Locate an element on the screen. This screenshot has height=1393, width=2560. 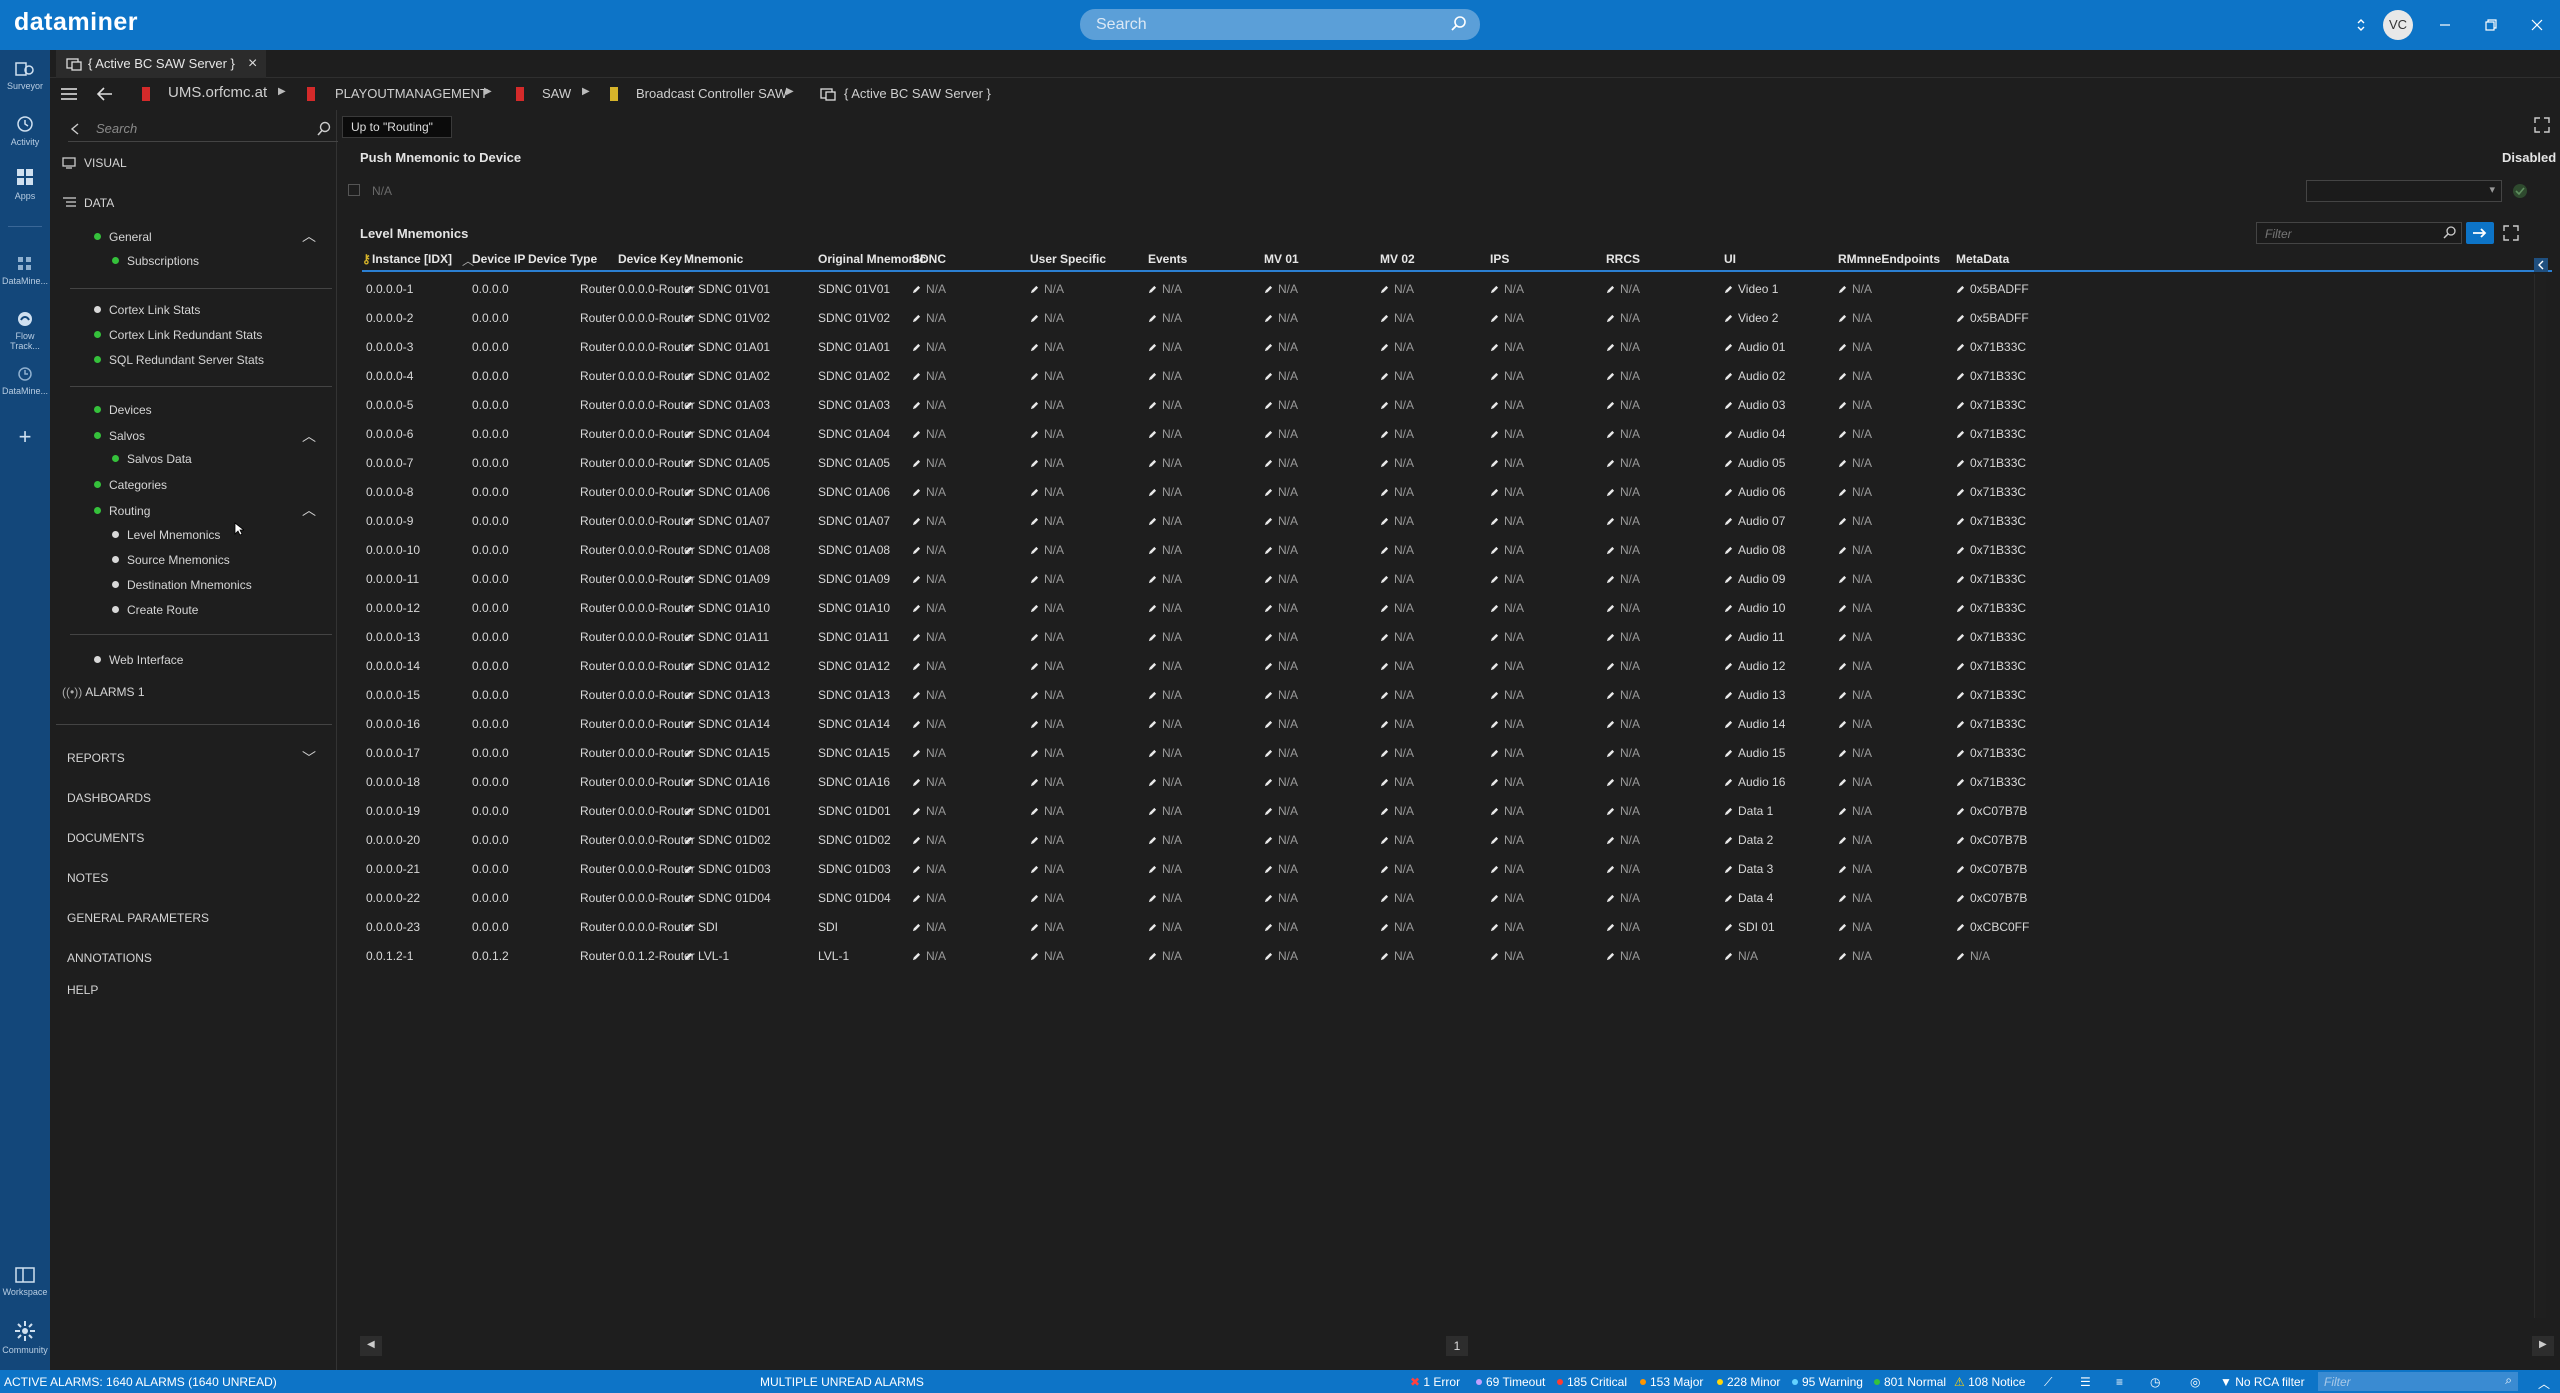
nav-sql-redundant: SQL Redundant Server Stats is located at coordinates (179, 360).